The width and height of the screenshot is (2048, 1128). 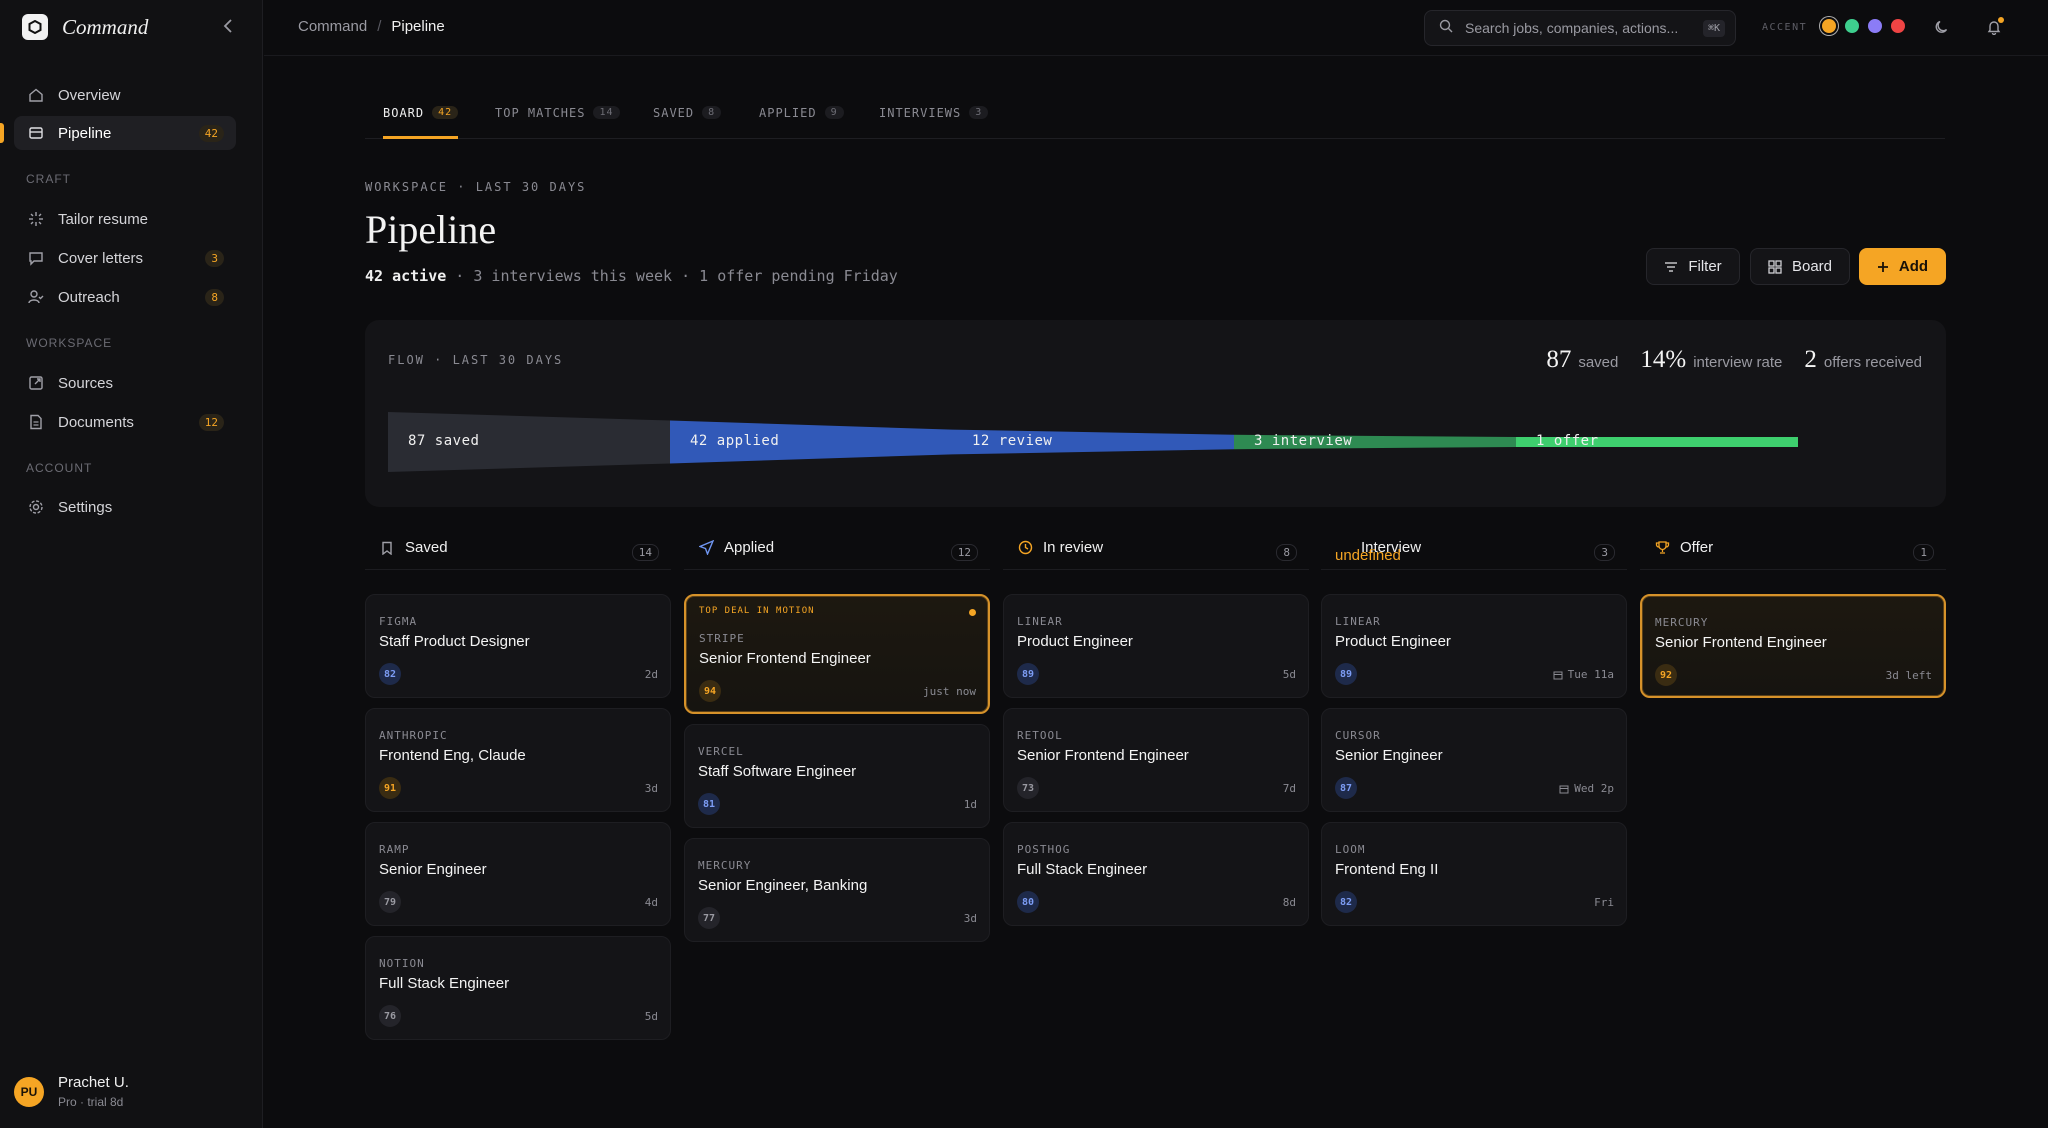 I want to click on bell-icon, so click(x=1994, y=27).